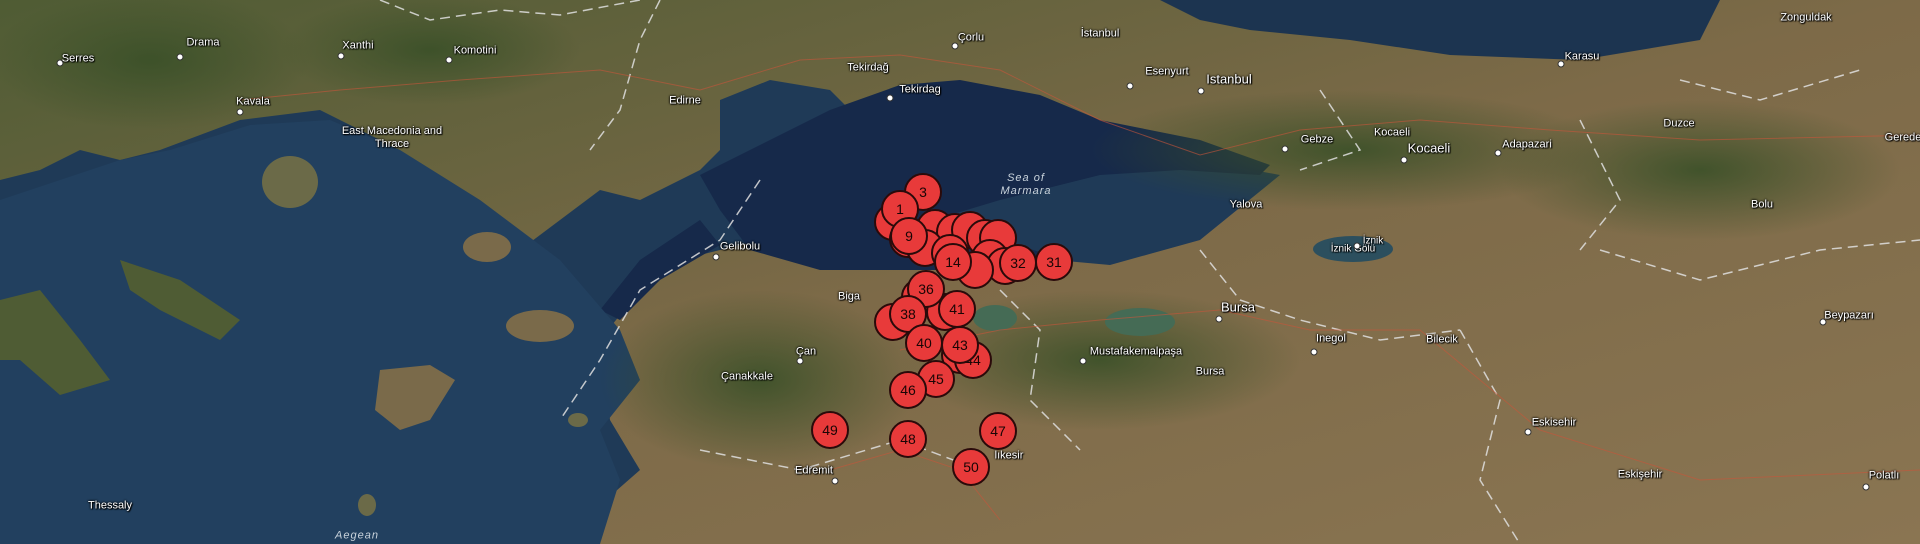 This screenshot has height=544, width=1920. What do you see at coordinates (747, 376) in the screenshot?
I see `place-canakkale: Çanakkale` at bounding box center [747, 376].